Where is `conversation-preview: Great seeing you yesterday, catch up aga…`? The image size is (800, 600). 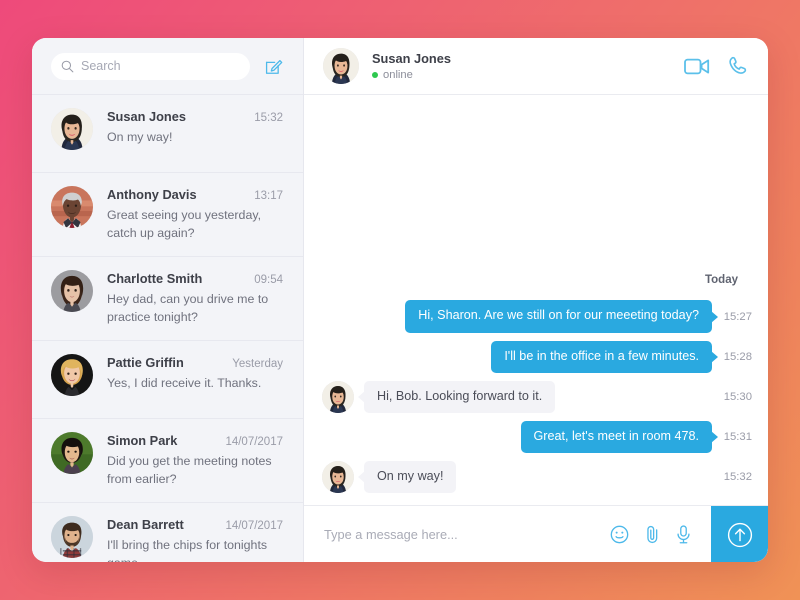 conversation-preview: Great seeing you yesterday, catch up aga… is located at coordinates (184, 224).